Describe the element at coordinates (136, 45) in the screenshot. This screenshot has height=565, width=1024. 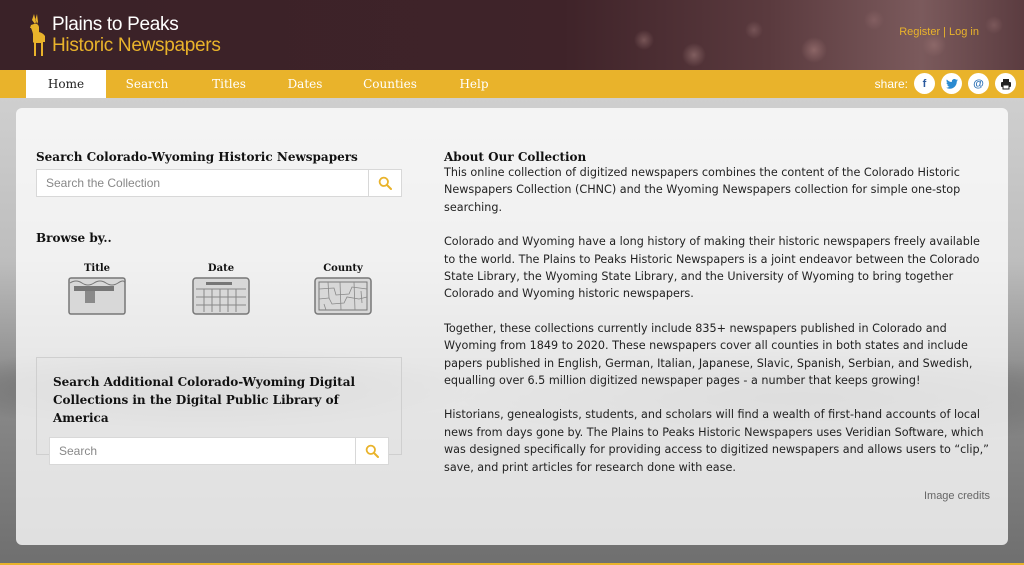
I see `logo-subtitle: Historic Newspapers` at that location.